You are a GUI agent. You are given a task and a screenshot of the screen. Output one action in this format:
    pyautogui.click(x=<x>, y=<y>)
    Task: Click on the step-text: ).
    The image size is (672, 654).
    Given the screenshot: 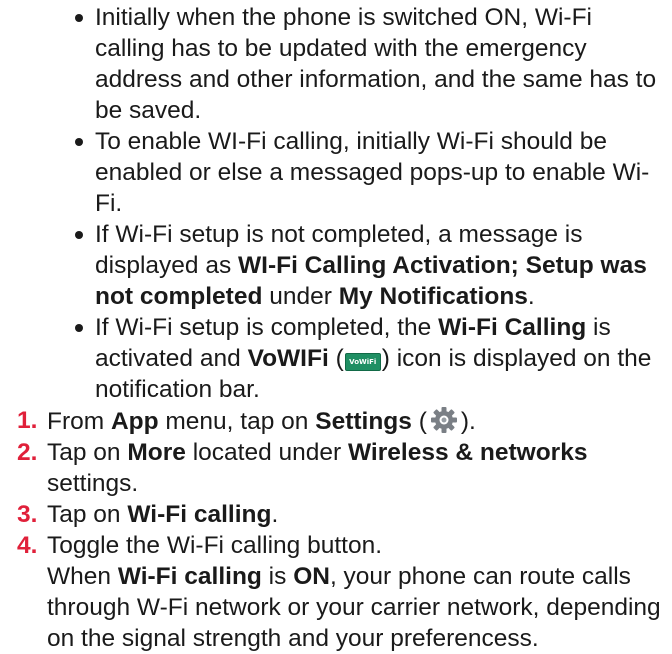 What is the action you would take?
    pyautogui.click(x=468, y=421)
    